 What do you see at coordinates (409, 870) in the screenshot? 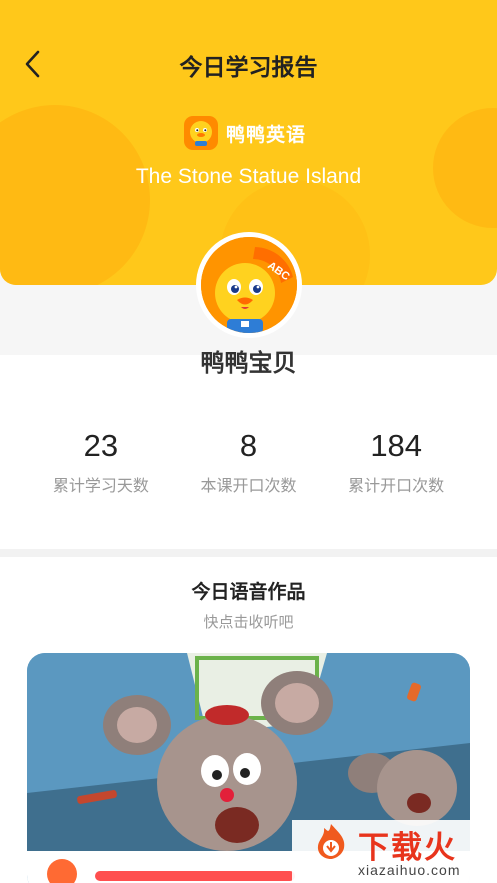
I see `watermark-url: xiazaihuo.com` at bounding box center [409, 870].